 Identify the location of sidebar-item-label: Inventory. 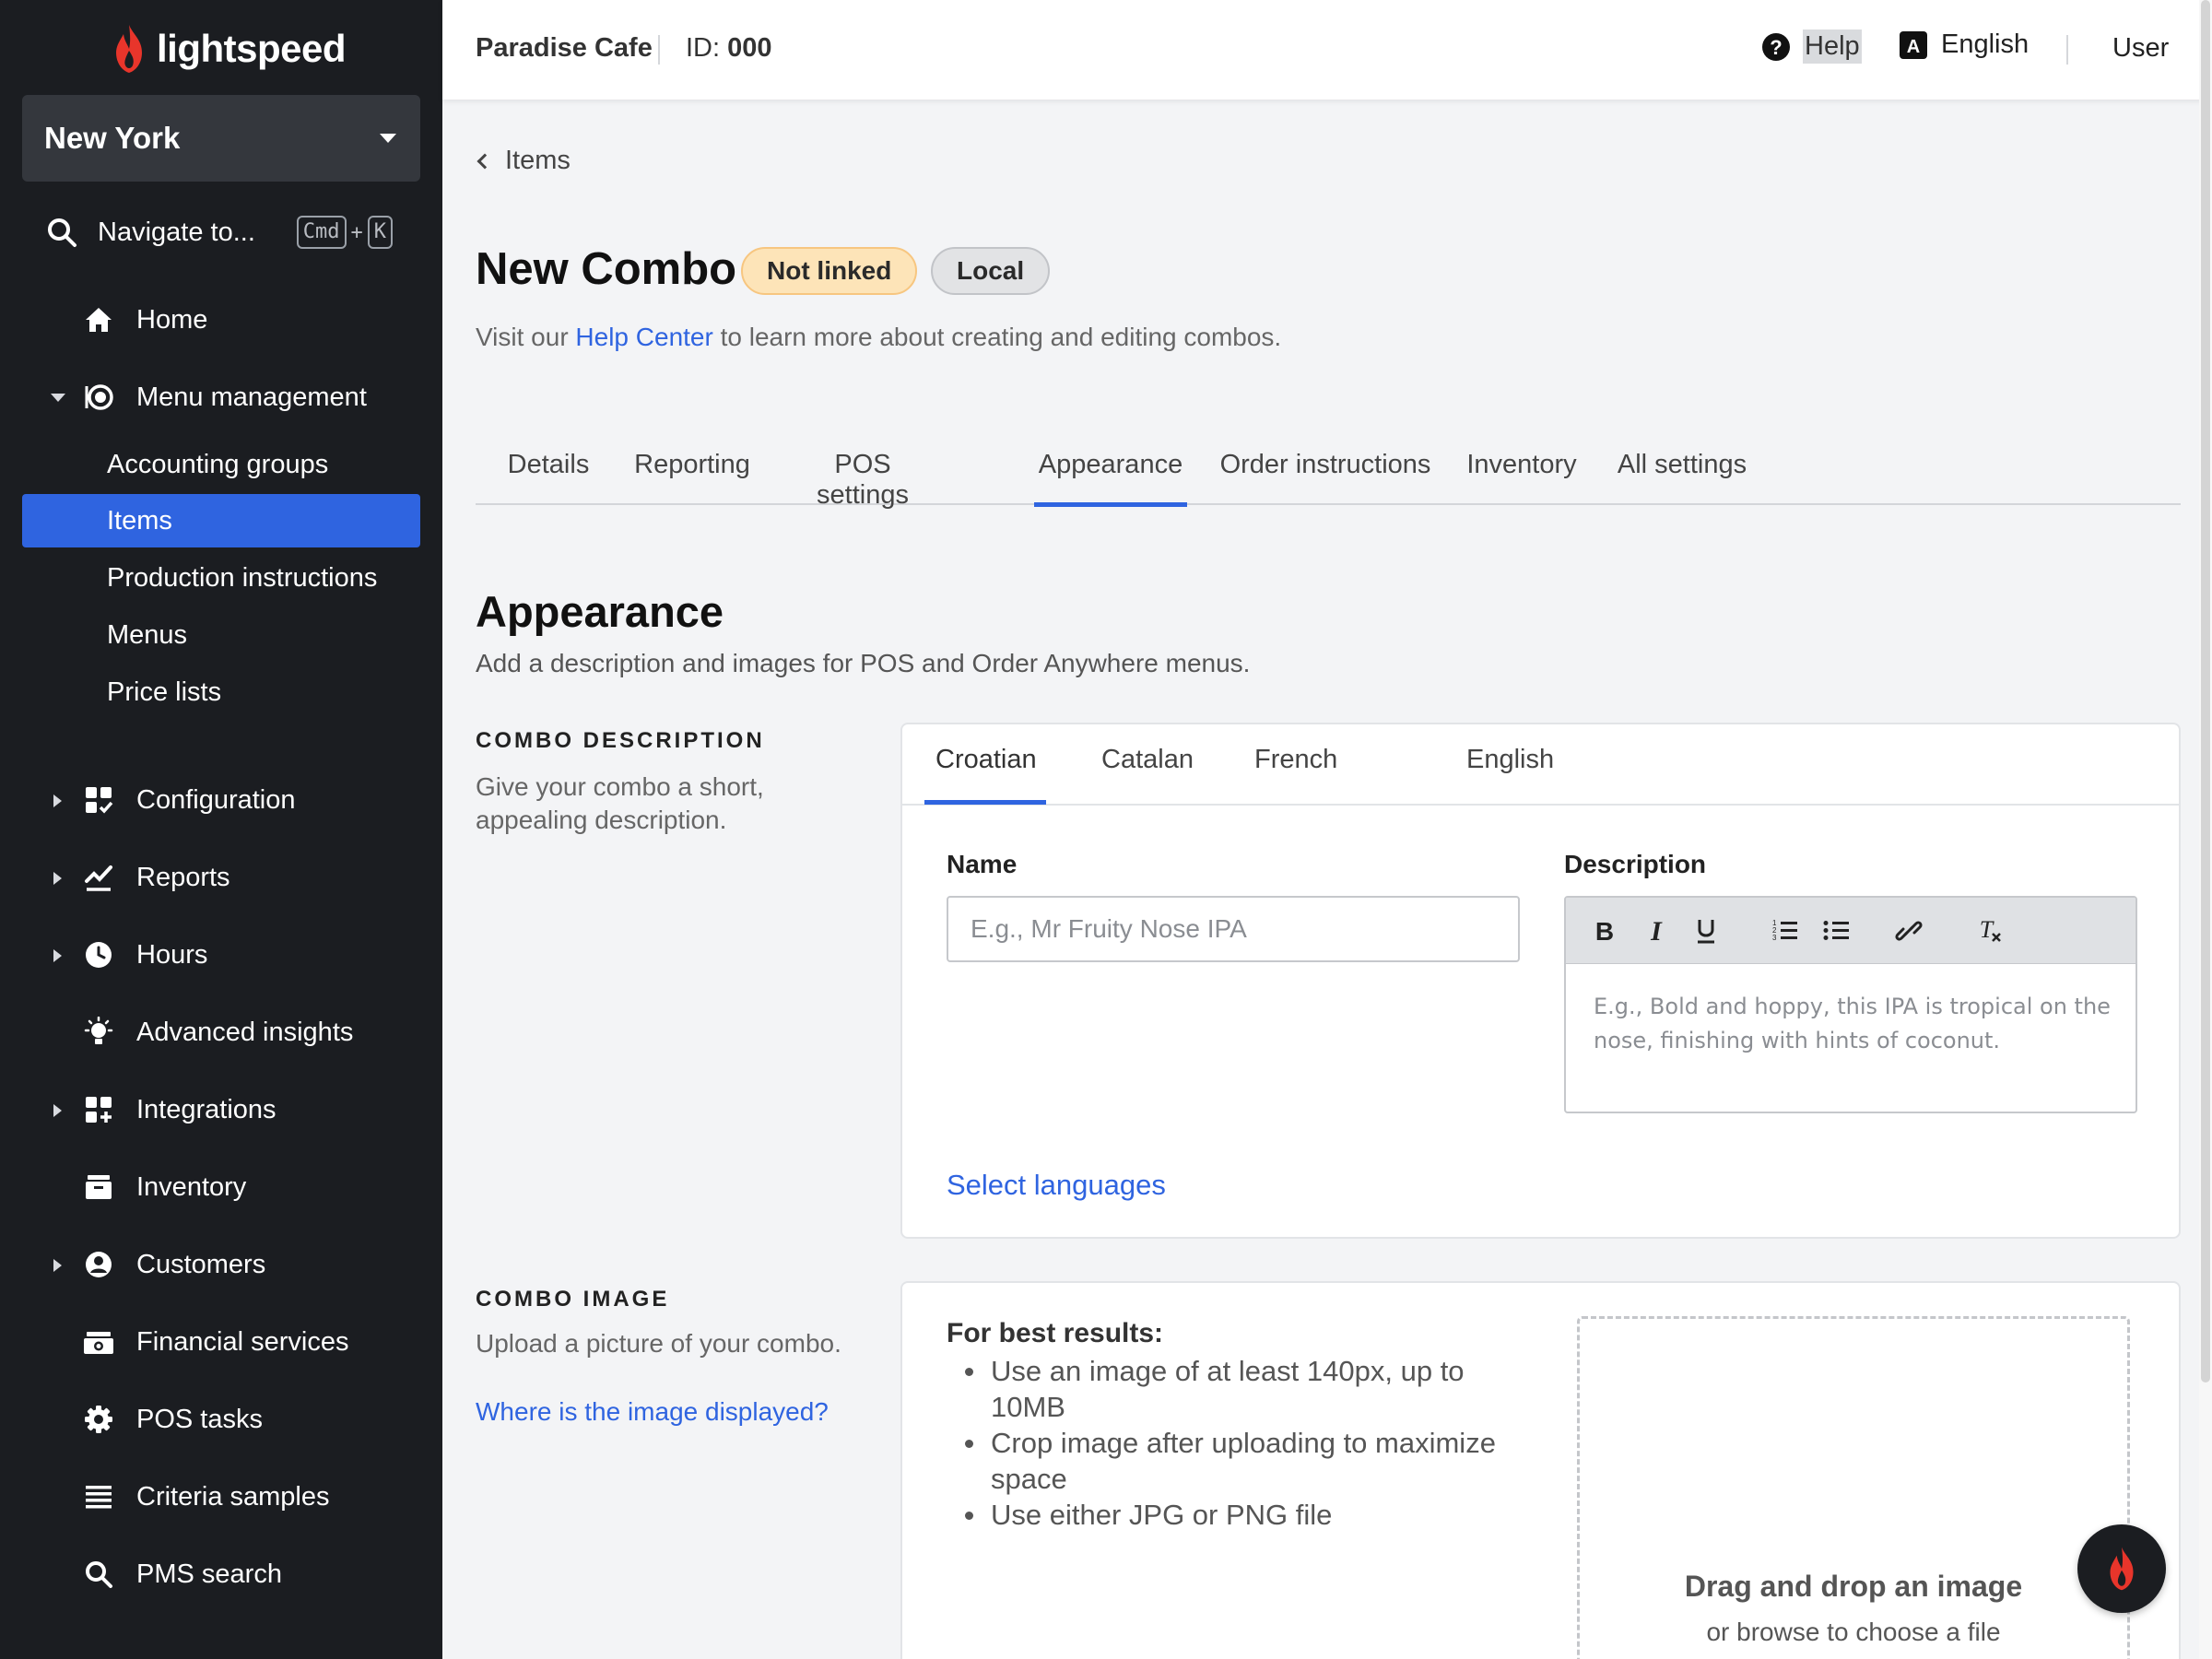
(191, 1186).